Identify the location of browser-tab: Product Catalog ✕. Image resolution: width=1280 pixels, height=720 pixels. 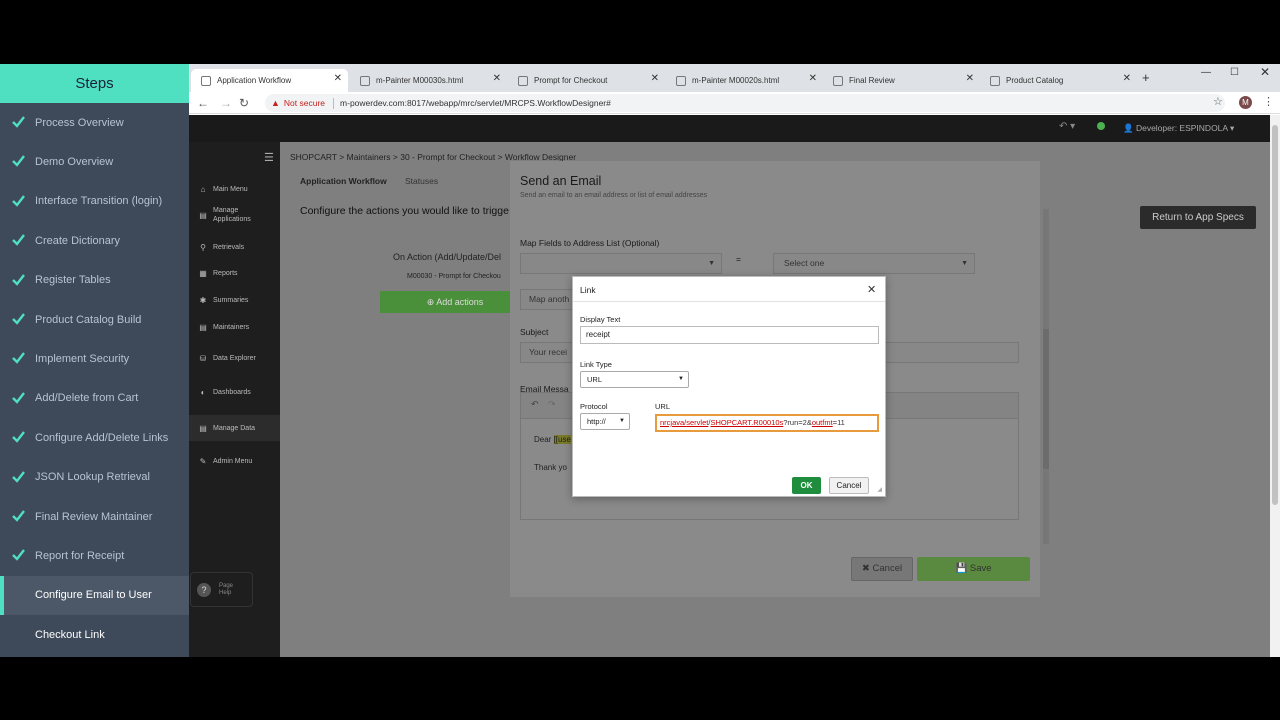
(1058, 80).